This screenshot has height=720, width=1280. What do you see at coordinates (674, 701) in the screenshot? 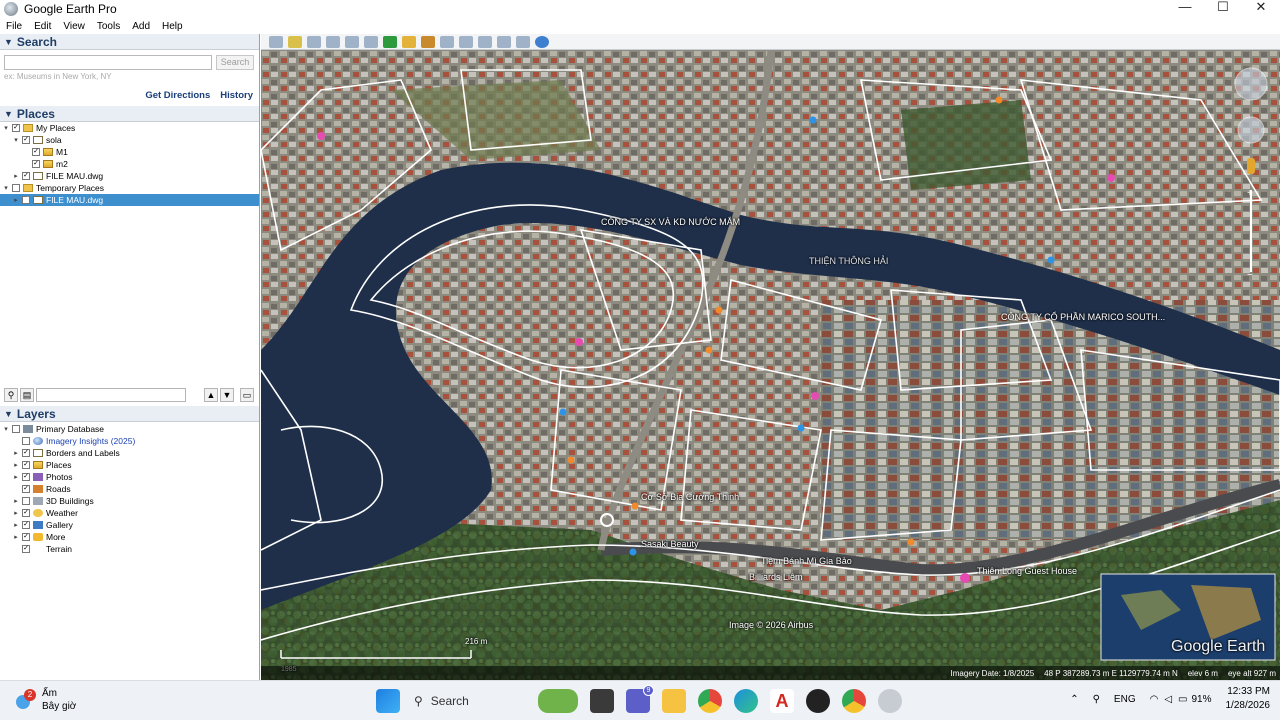
I see `file-explorer-icon` at bounding box center [674, 701].